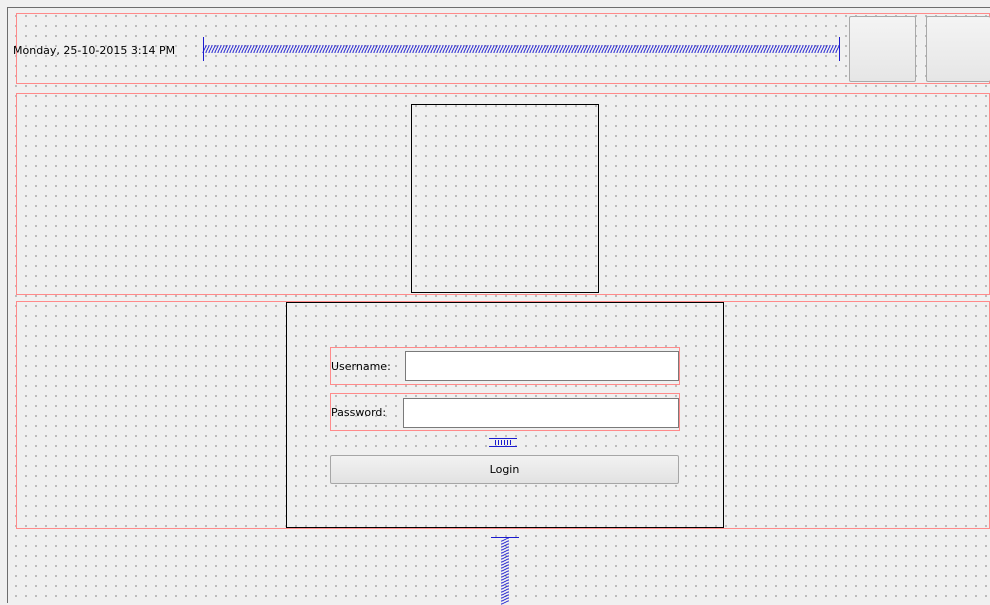 The width and height of the screenshot is (990, 605). I want to click on username-label: Username:, so click(361, 366).